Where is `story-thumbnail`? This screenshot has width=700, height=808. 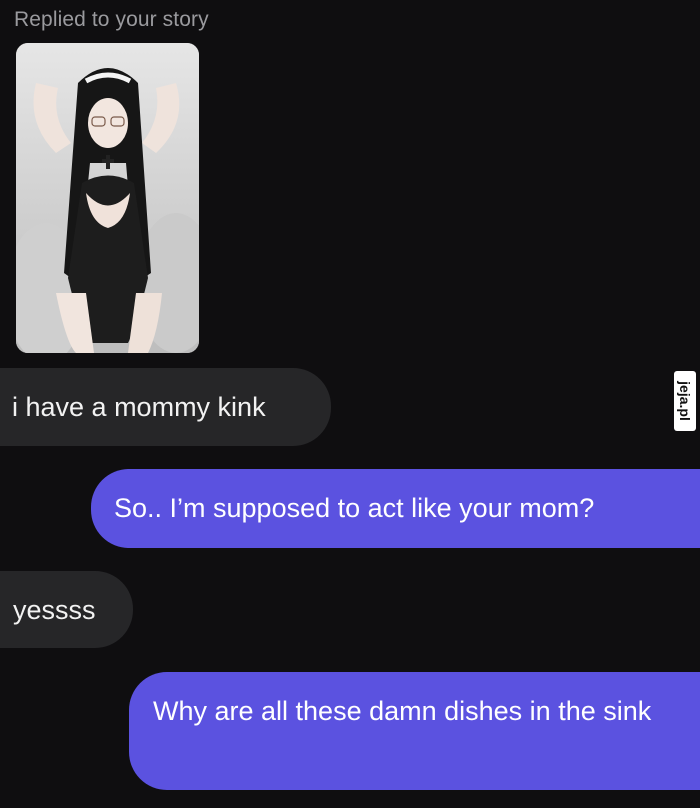
story-thumbnail is located at coordinates (107, 198).